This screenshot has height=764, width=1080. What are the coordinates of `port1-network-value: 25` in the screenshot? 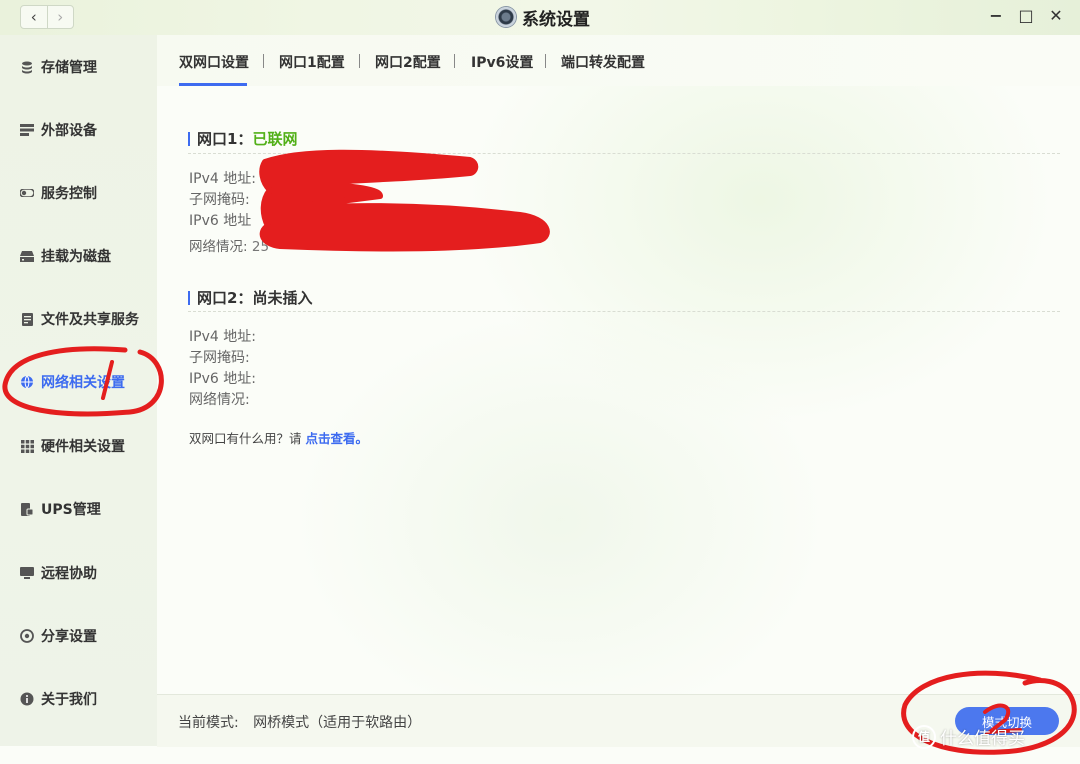 It's located at (260, 247).